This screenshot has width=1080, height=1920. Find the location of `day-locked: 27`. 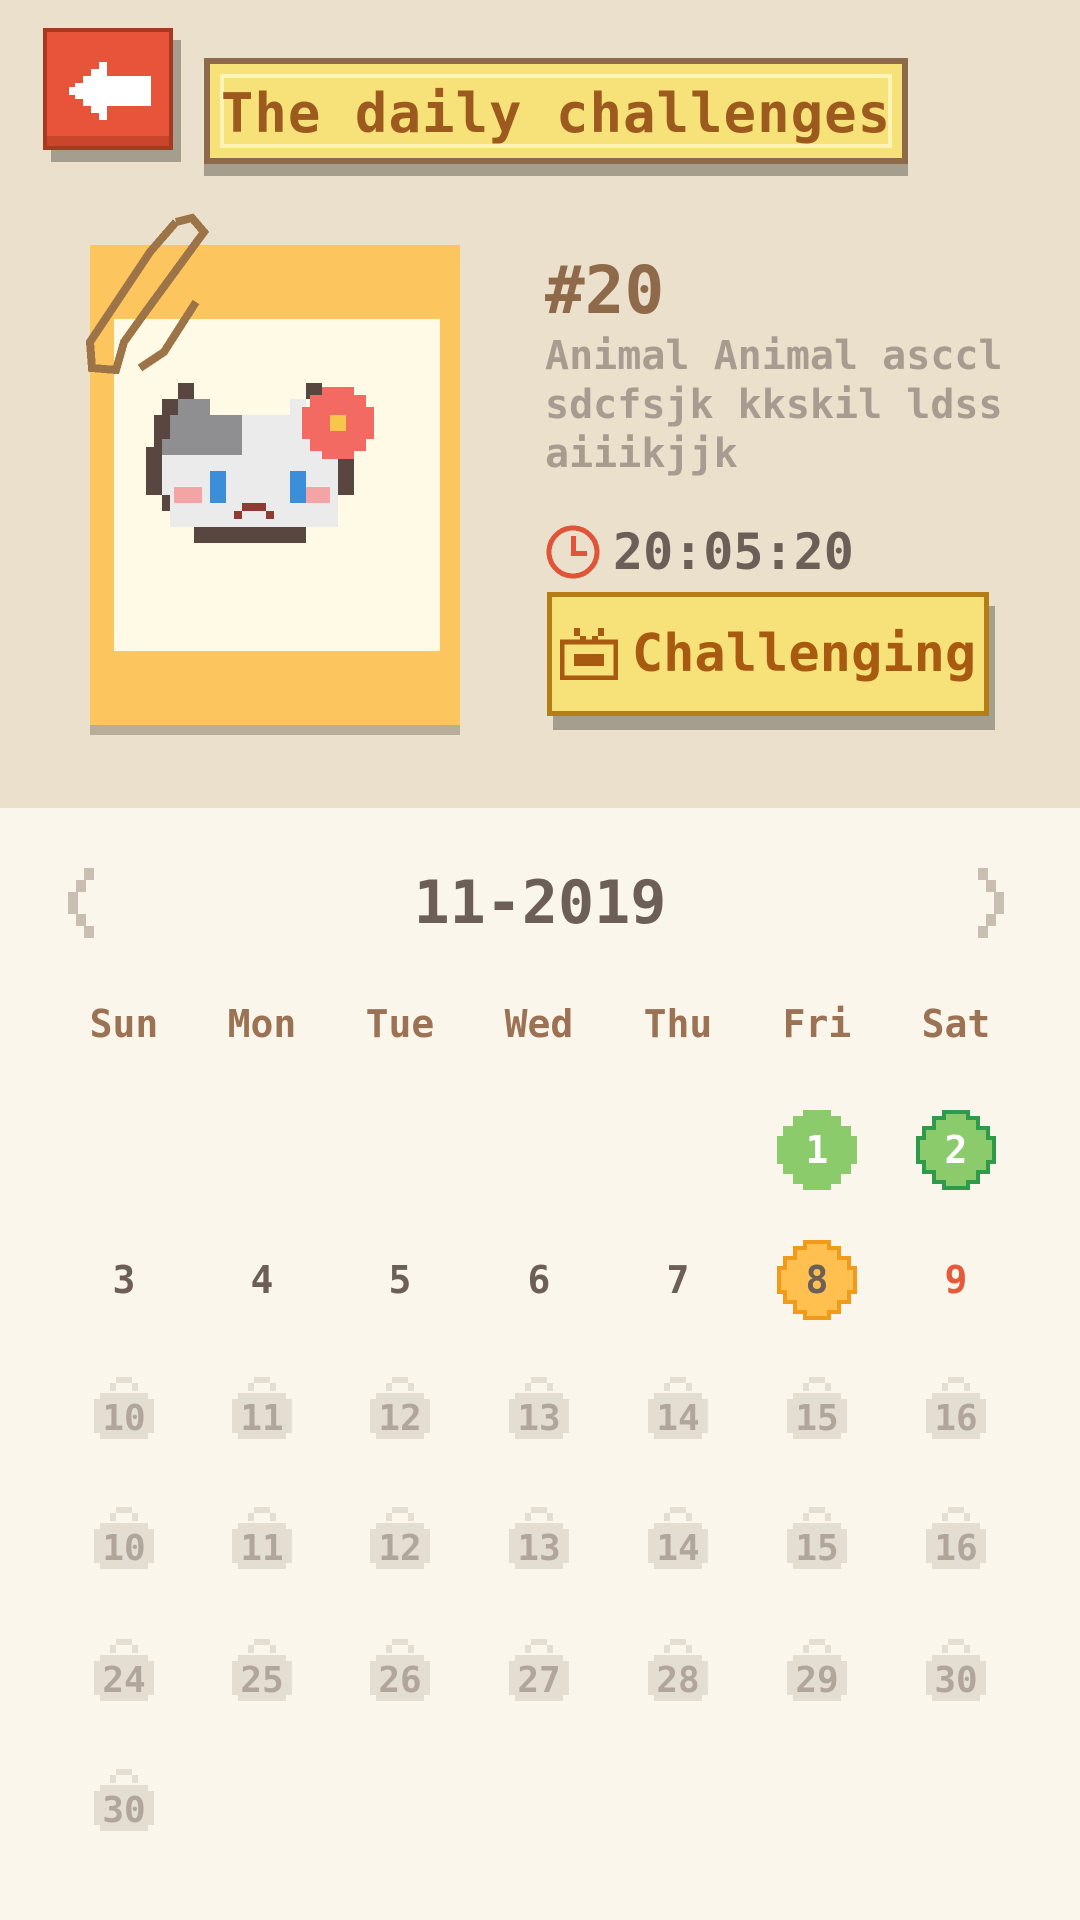

day-locked: 27 is located at coordinates (539, 1672).